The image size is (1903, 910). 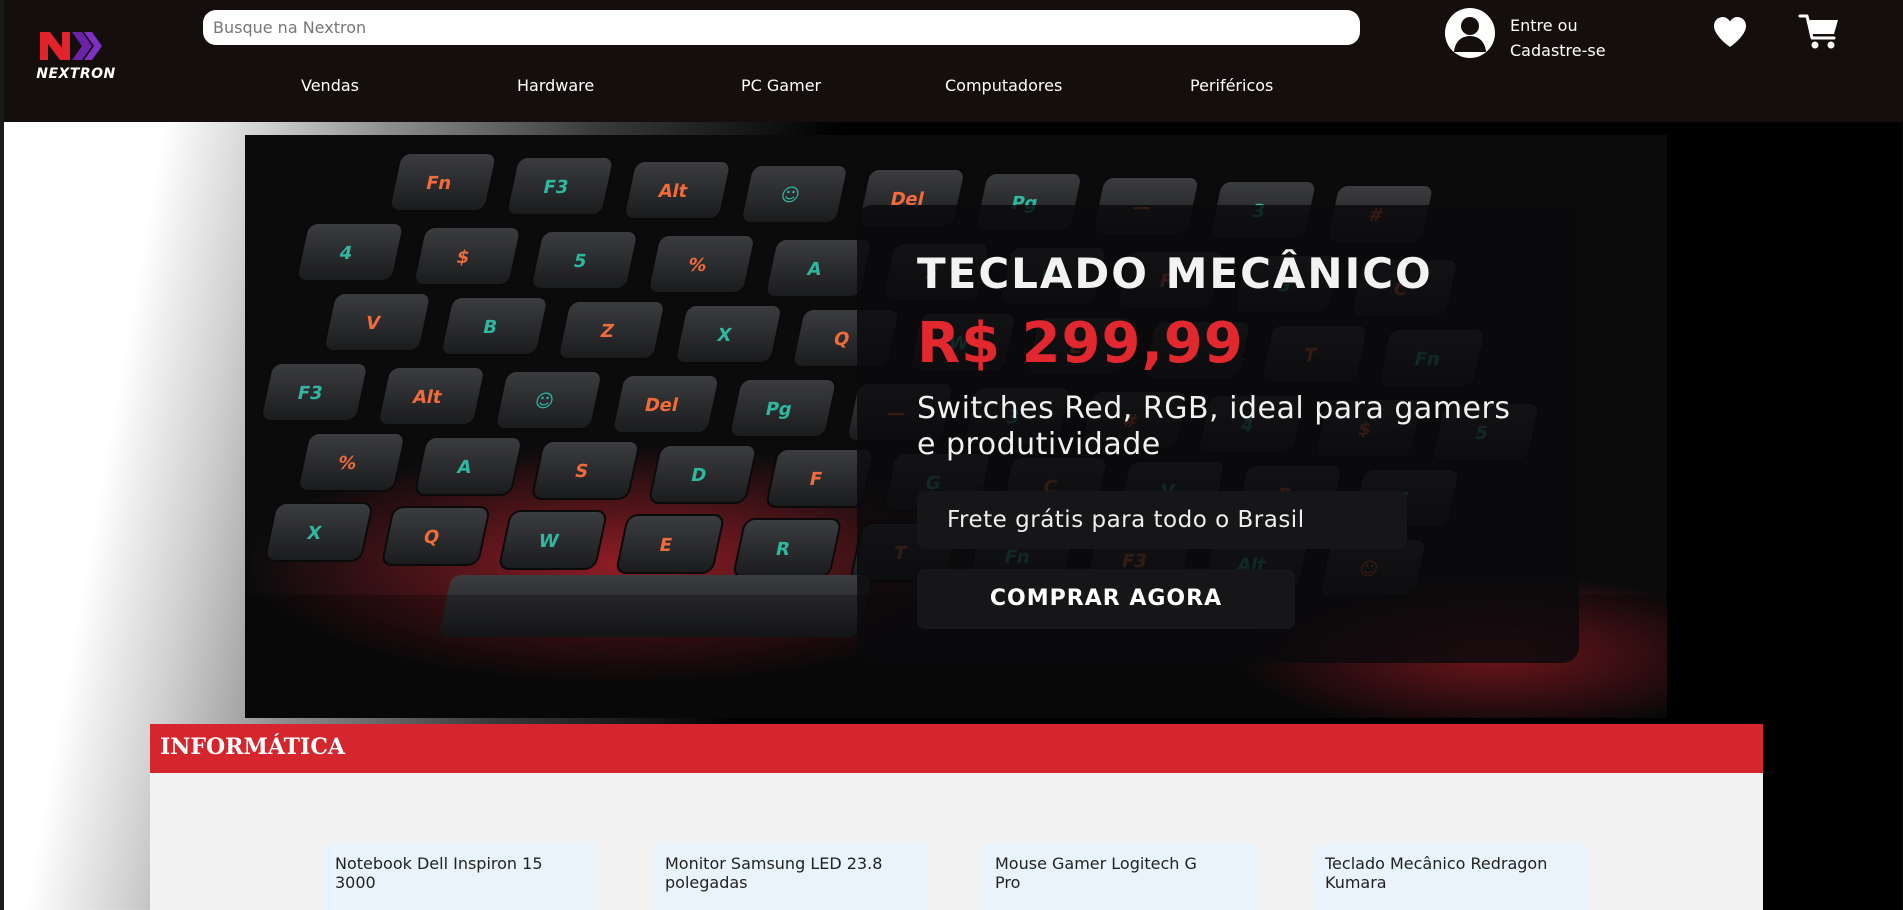 I want to click on account-line-2: Cadastre-se, so click(x=1558, y=50).